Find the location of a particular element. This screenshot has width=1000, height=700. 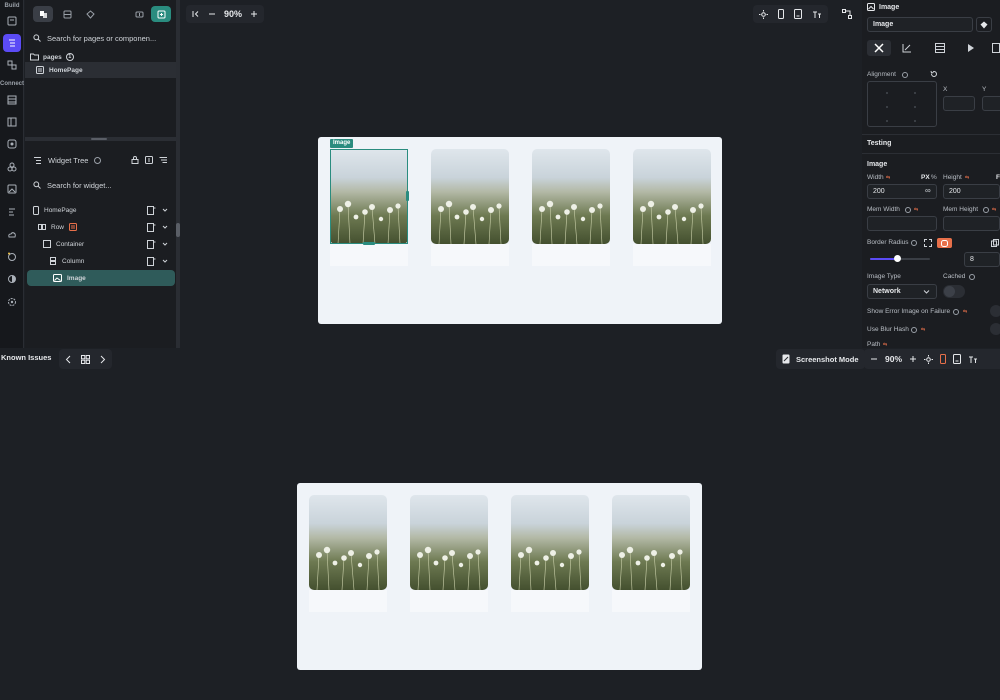

integrations-icon is located at coordinates (12, 167).